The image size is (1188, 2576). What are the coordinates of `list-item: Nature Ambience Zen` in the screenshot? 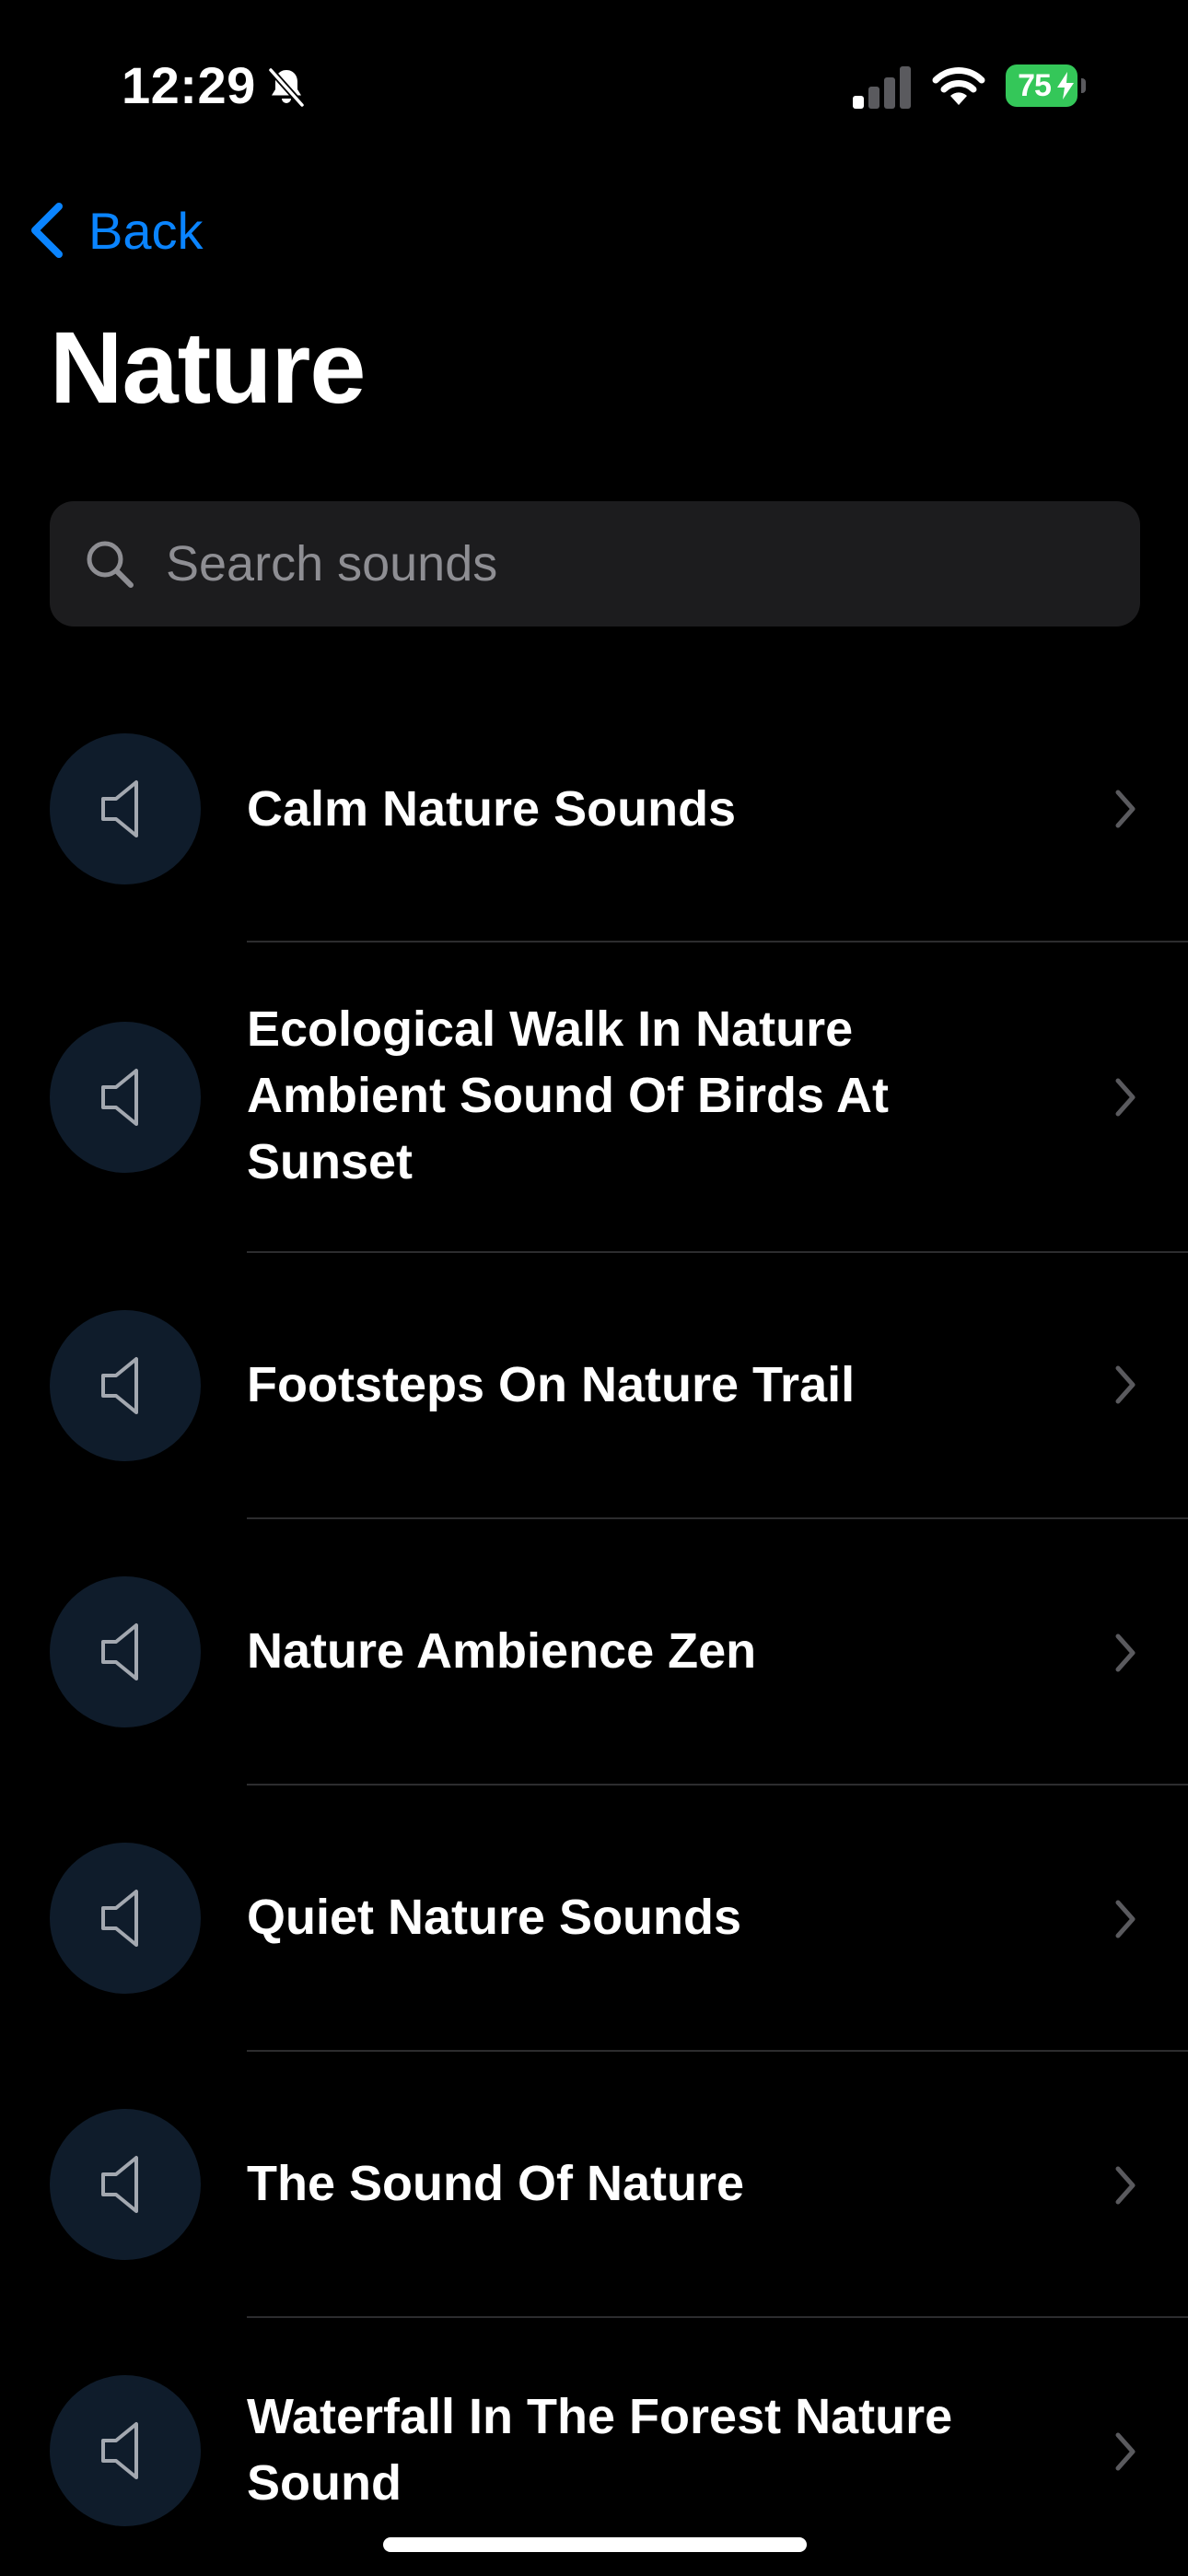 It's located at (594, 1652).